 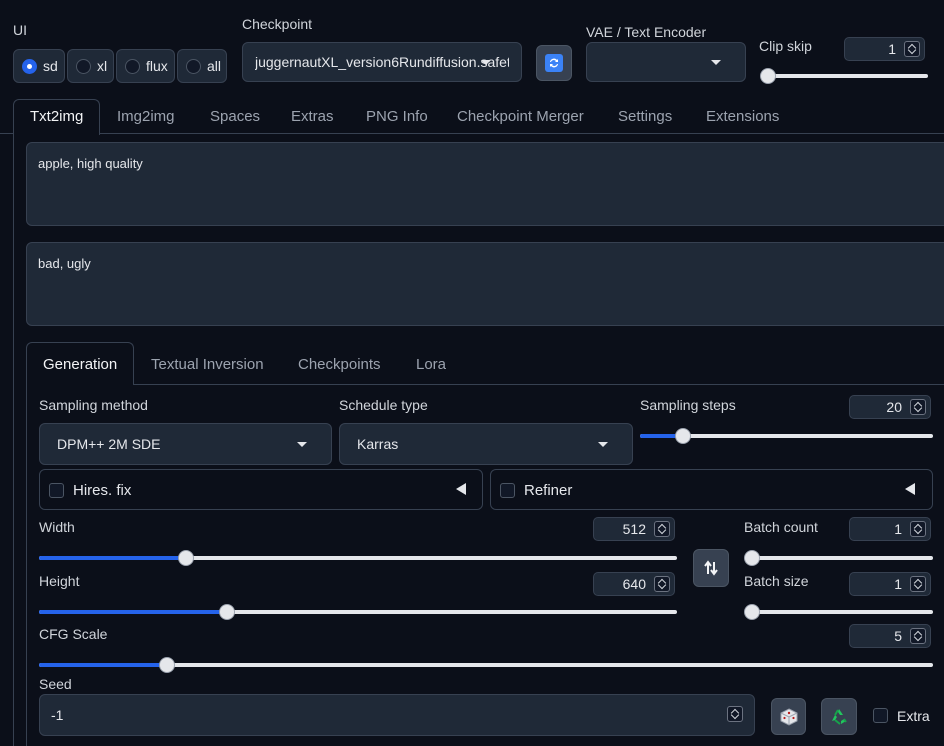 What do you see at coordinates (486, 665) in the screenshot?
I see `cfg-scale-slider` at bounding box center [486, 665].